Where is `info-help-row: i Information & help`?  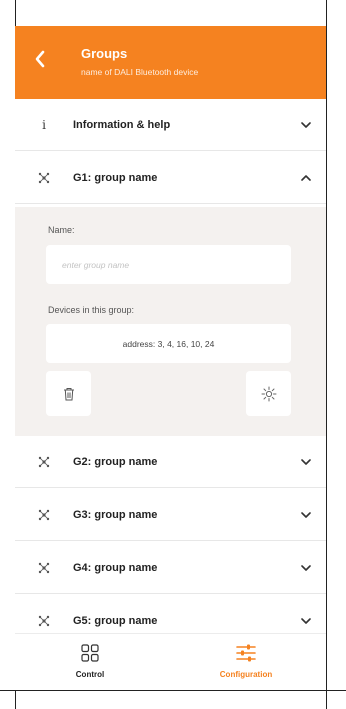
info-help-row: i Information & help is located at coordinates (170, 125).